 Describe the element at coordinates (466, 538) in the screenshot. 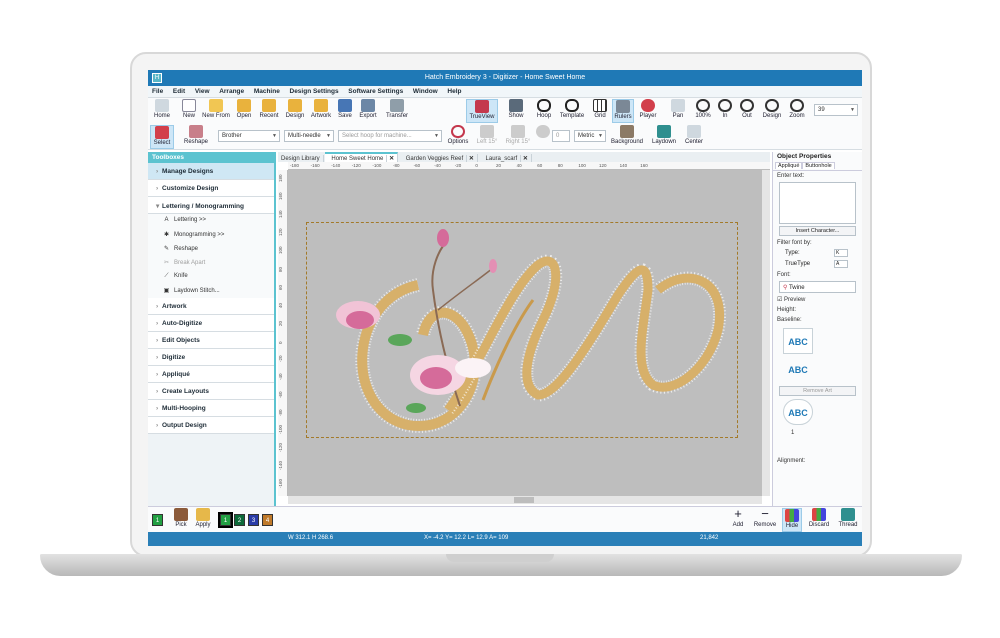

I see `status-coordinates: X= -4.2 Y= 12.2 L= 12.9 A= 109` at that location.